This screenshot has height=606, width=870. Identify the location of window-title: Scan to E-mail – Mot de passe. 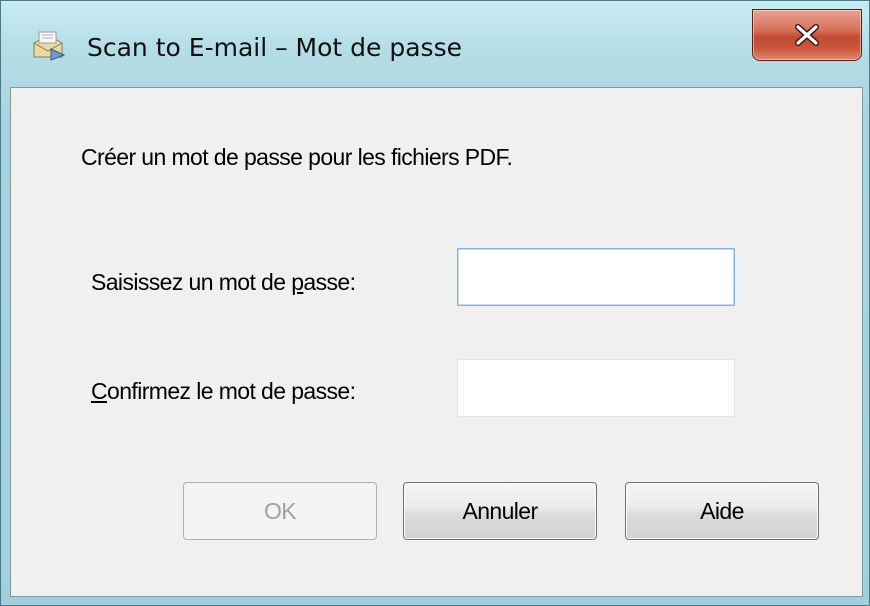
(274, 47).